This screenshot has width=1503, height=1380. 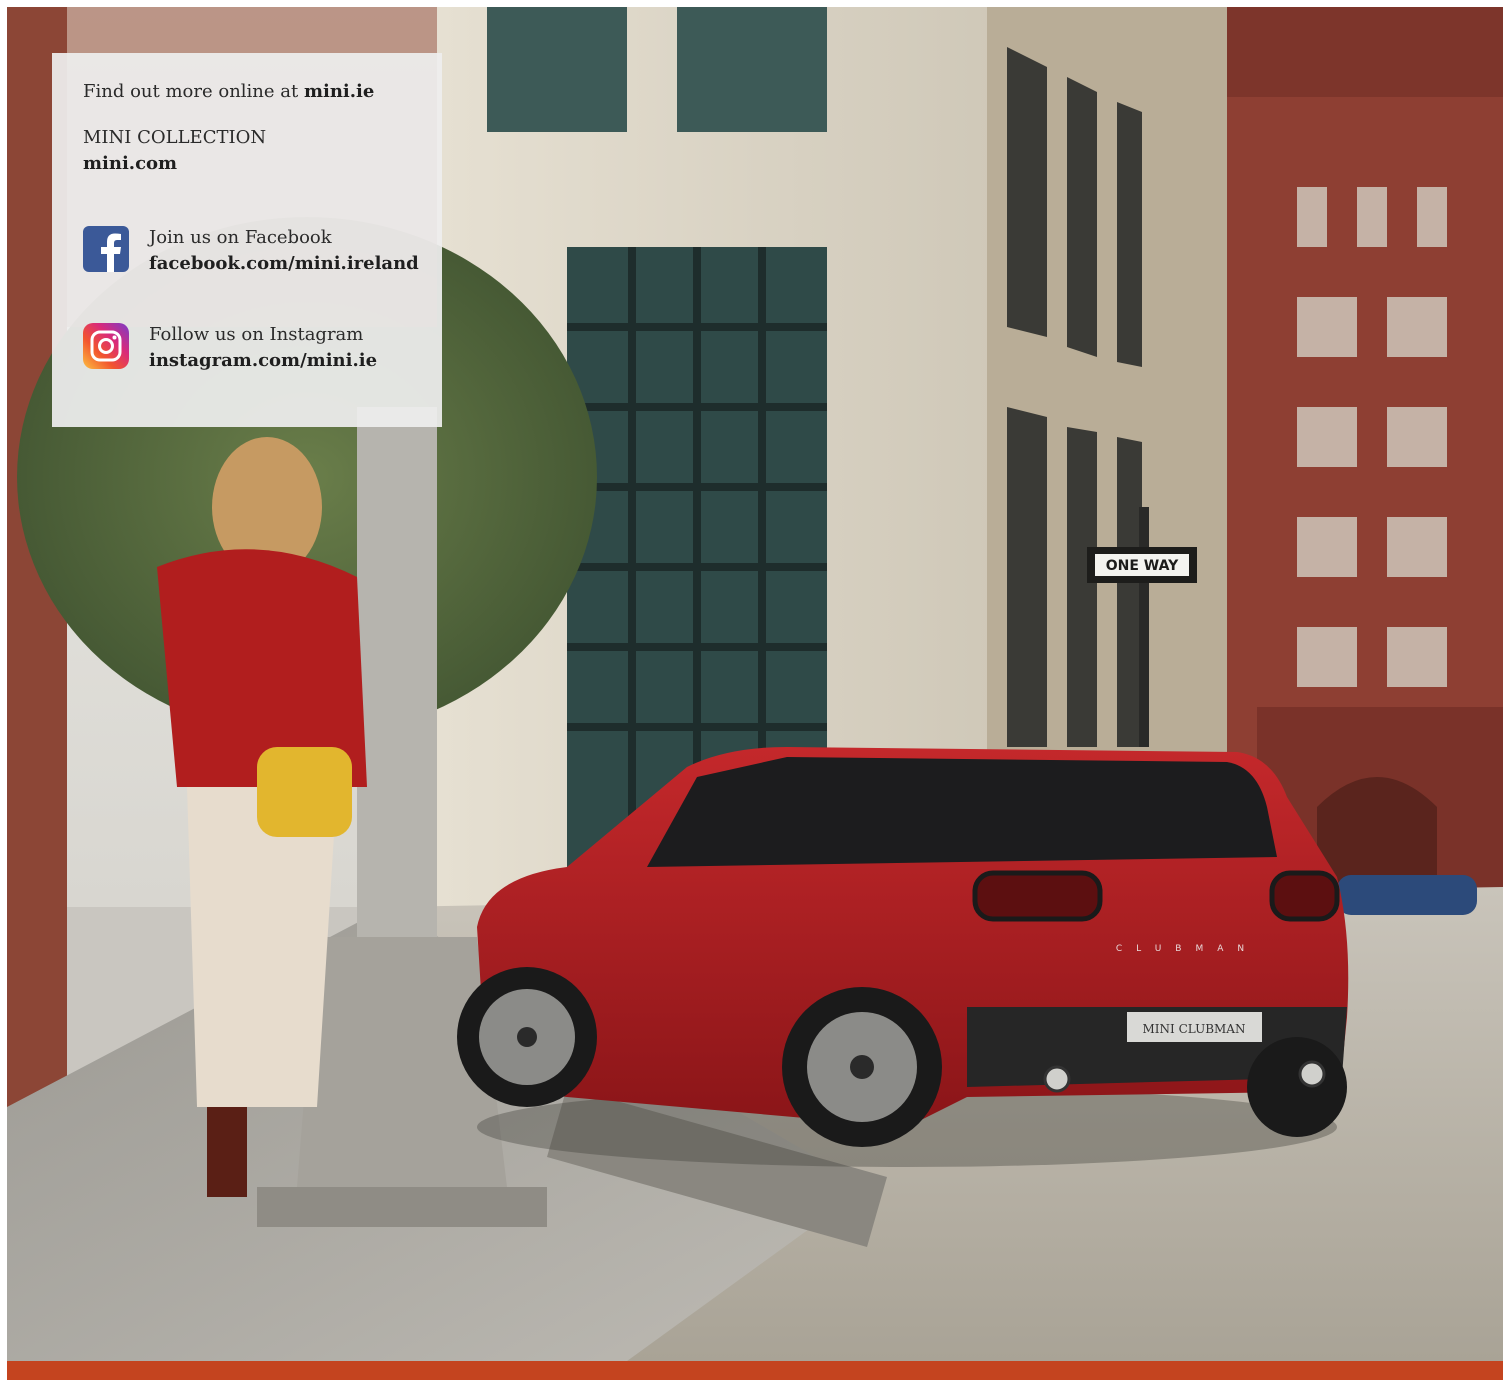 I want to click on instagram-icon, so click(x=106, y=346).